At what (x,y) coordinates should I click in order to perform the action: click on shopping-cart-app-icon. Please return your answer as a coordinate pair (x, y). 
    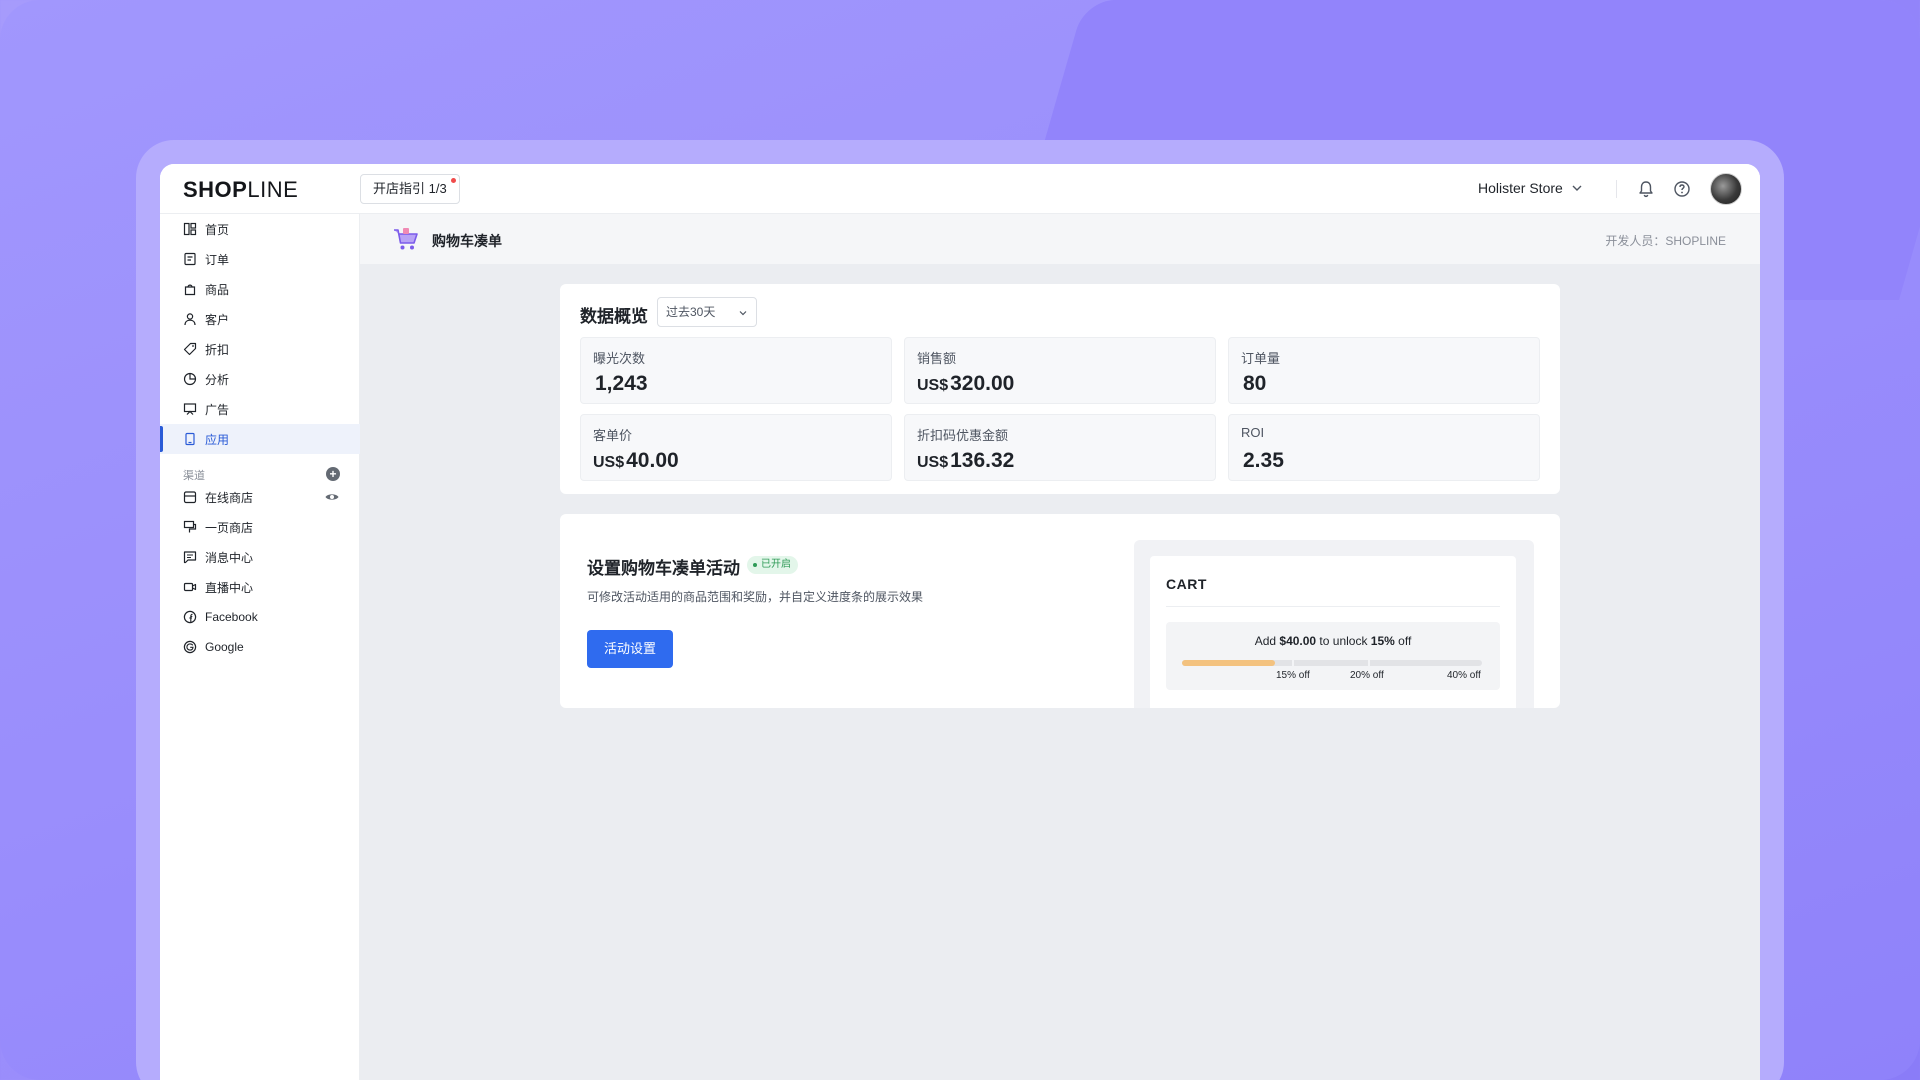
    Looking at the image, I should click on (406, 239).